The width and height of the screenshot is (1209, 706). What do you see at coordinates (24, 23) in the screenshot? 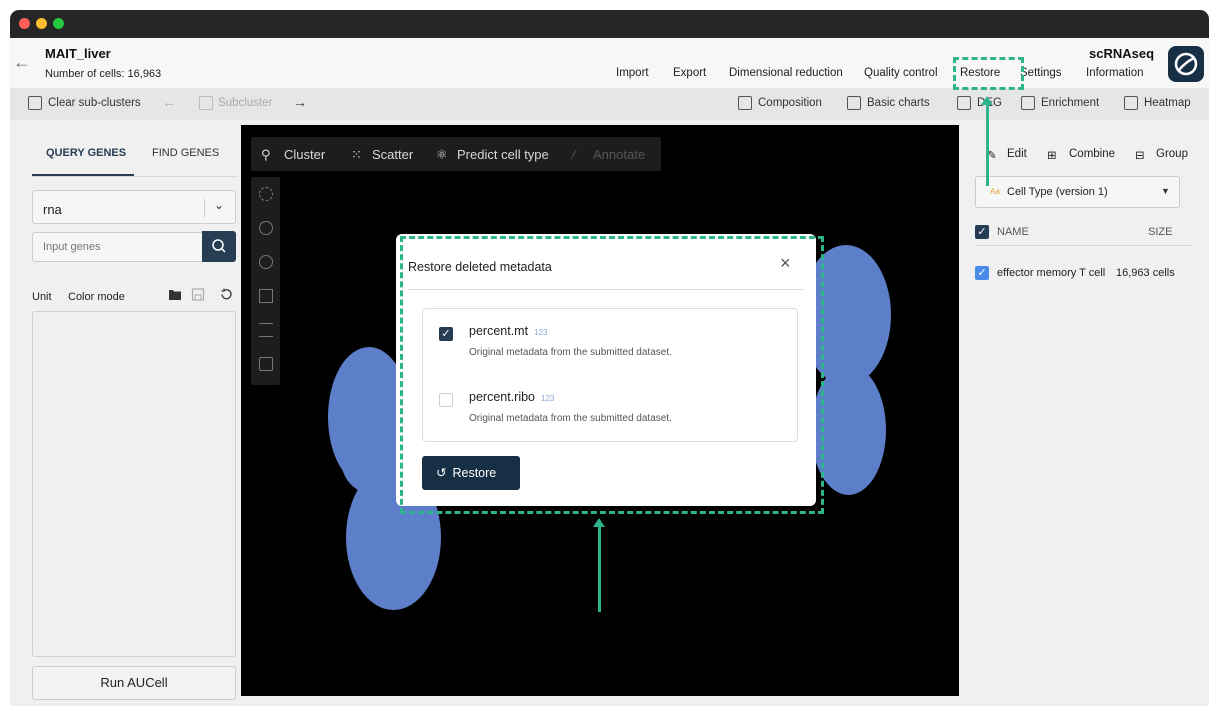
I see `close-window-button` at bounding box center [24, 23].